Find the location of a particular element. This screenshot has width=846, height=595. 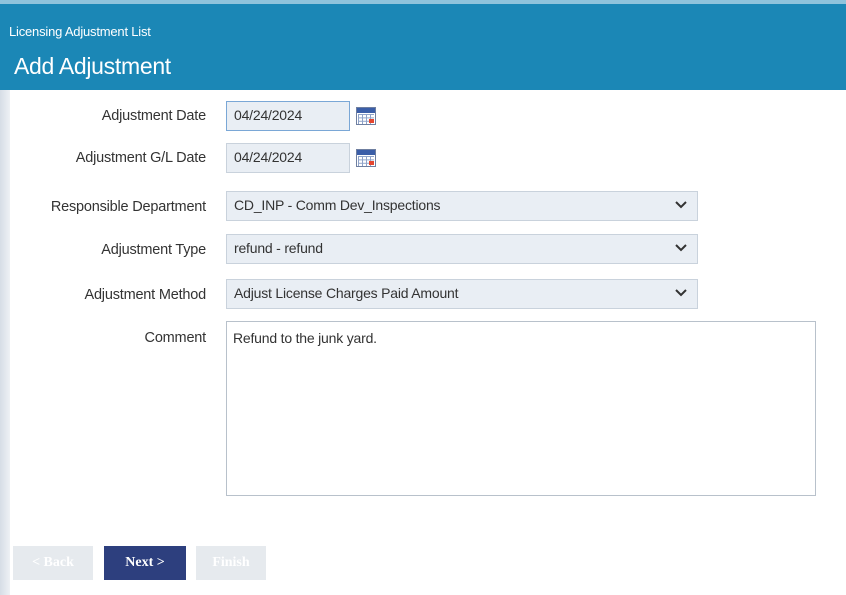

adjustment-method-select: Adjust License Charges Paid Amount is located at coordinates (462, 294).